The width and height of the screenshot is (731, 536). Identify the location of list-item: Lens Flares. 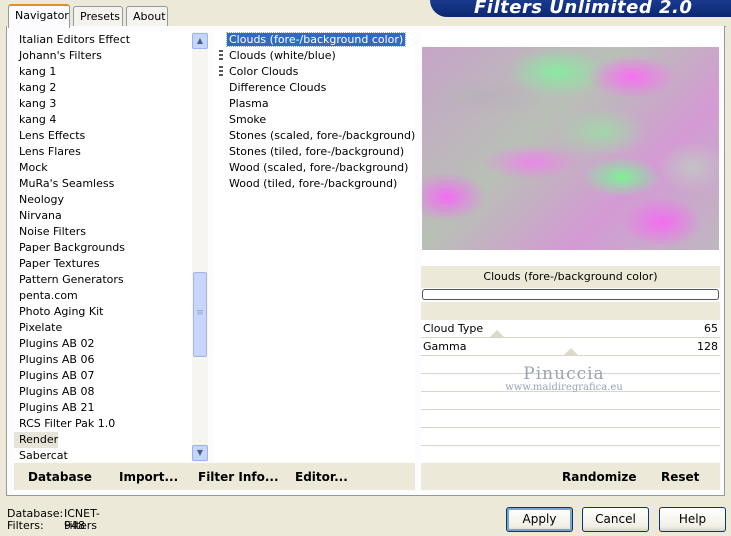
(103, 152).